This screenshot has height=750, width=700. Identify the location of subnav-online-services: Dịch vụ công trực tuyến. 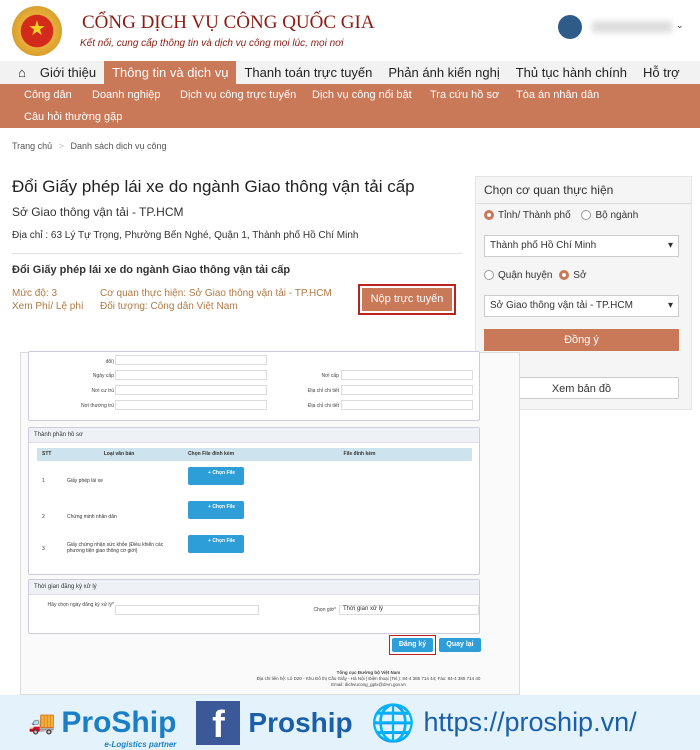
(238, 95).